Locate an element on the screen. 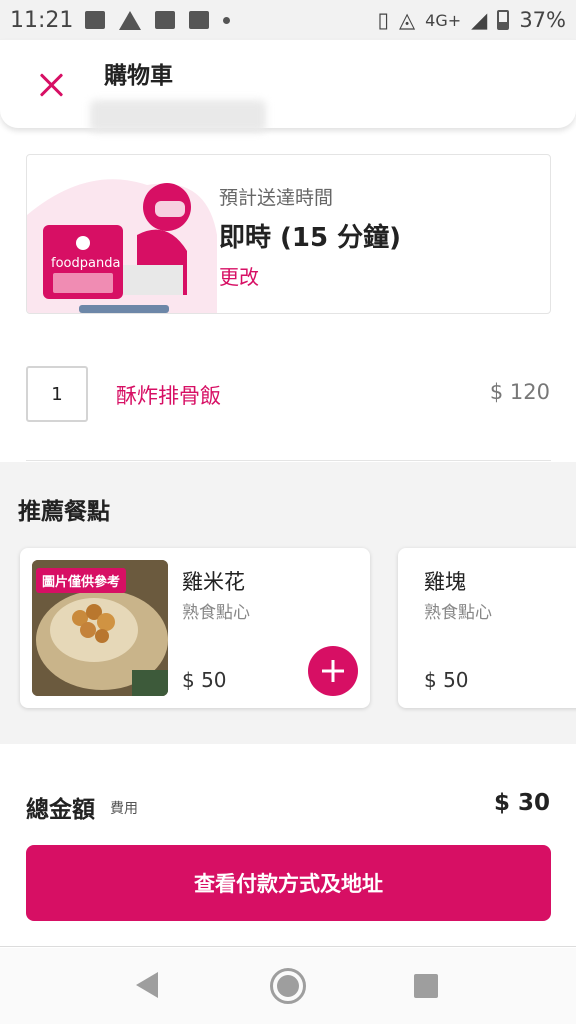  app-header: 購物車 is located at coordinates (288, 86).